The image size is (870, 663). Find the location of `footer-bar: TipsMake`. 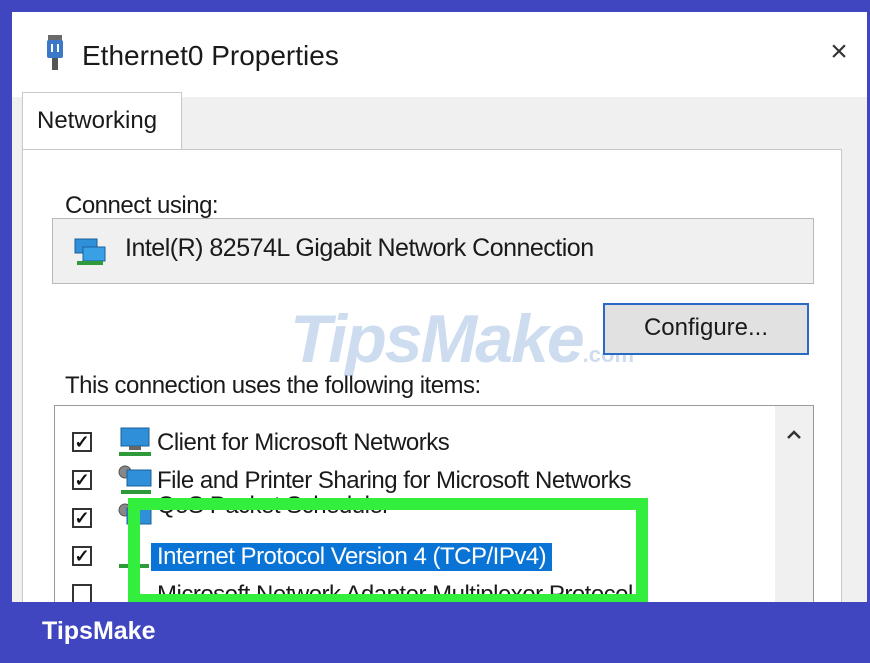

footer-bar: TipsMake is located at coordinates (435, 632).